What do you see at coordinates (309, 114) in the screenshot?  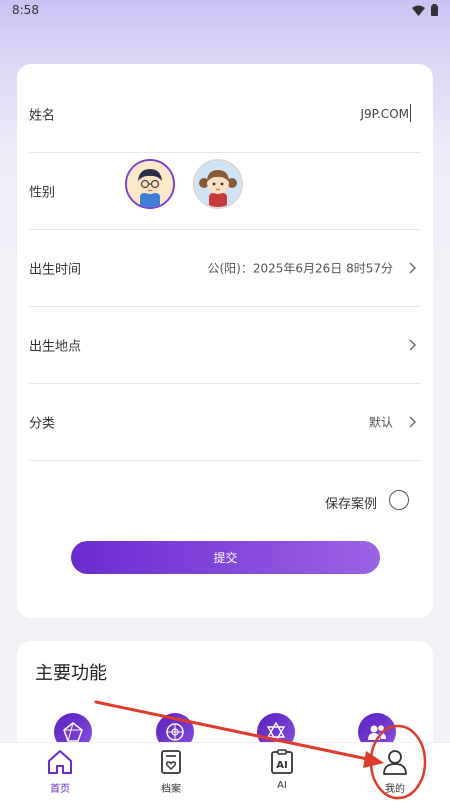 I see `name-input` at bounding box center [309, 114].